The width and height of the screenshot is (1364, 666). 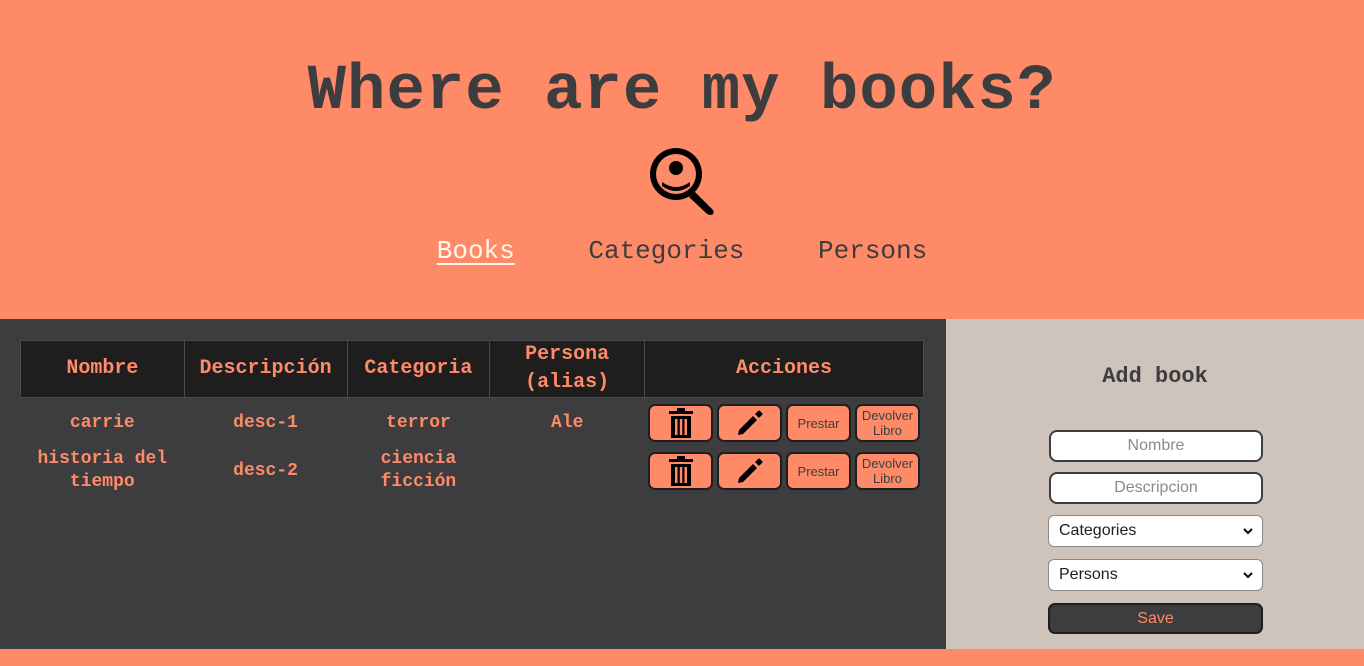 What do you see at coordinates (265, 470) in the screenshot?
I see `cell-descripcion: desc-2` at bounding box center [265, 470].